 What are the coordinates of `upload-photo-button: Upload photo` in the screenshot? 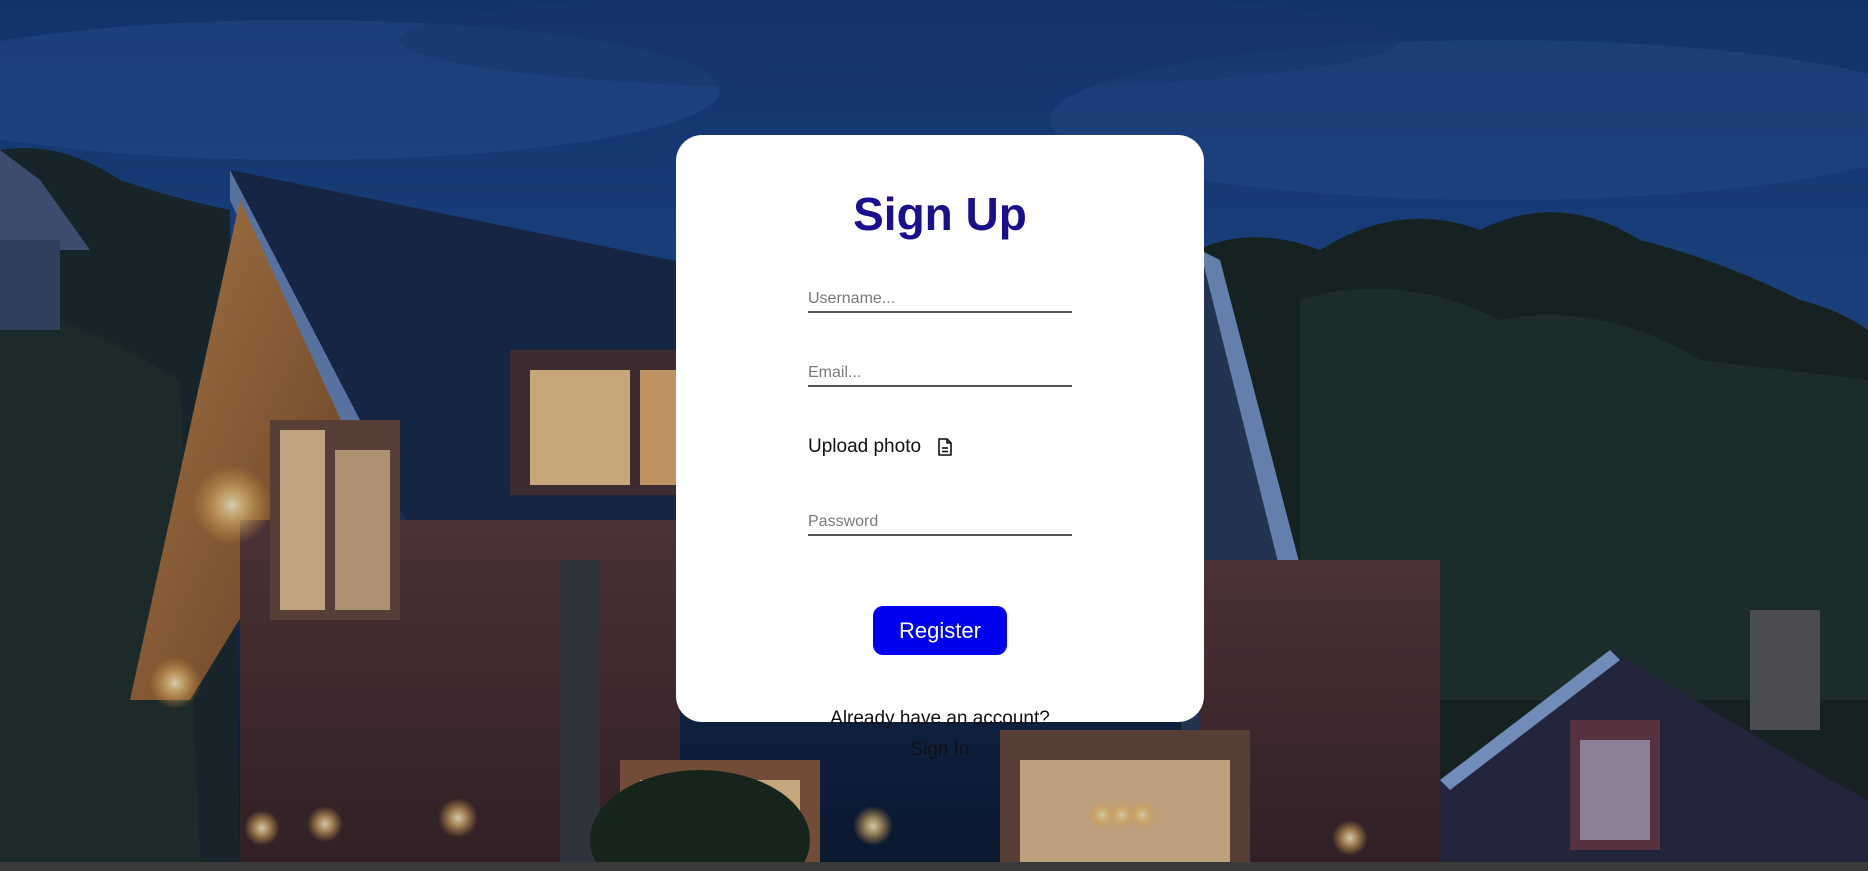 It's located at (880, 447).